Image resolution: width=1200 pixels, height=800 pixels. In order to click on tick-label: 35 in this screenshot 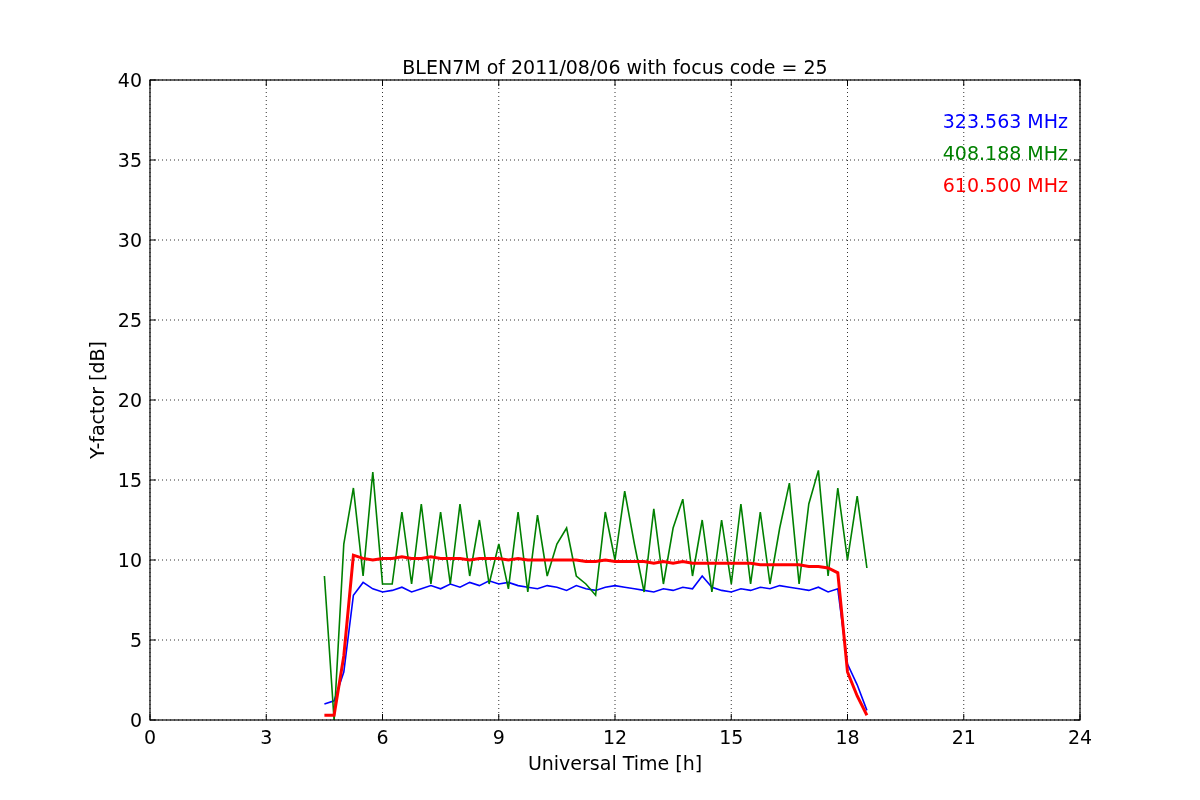, I will do `click(129, 160)`.